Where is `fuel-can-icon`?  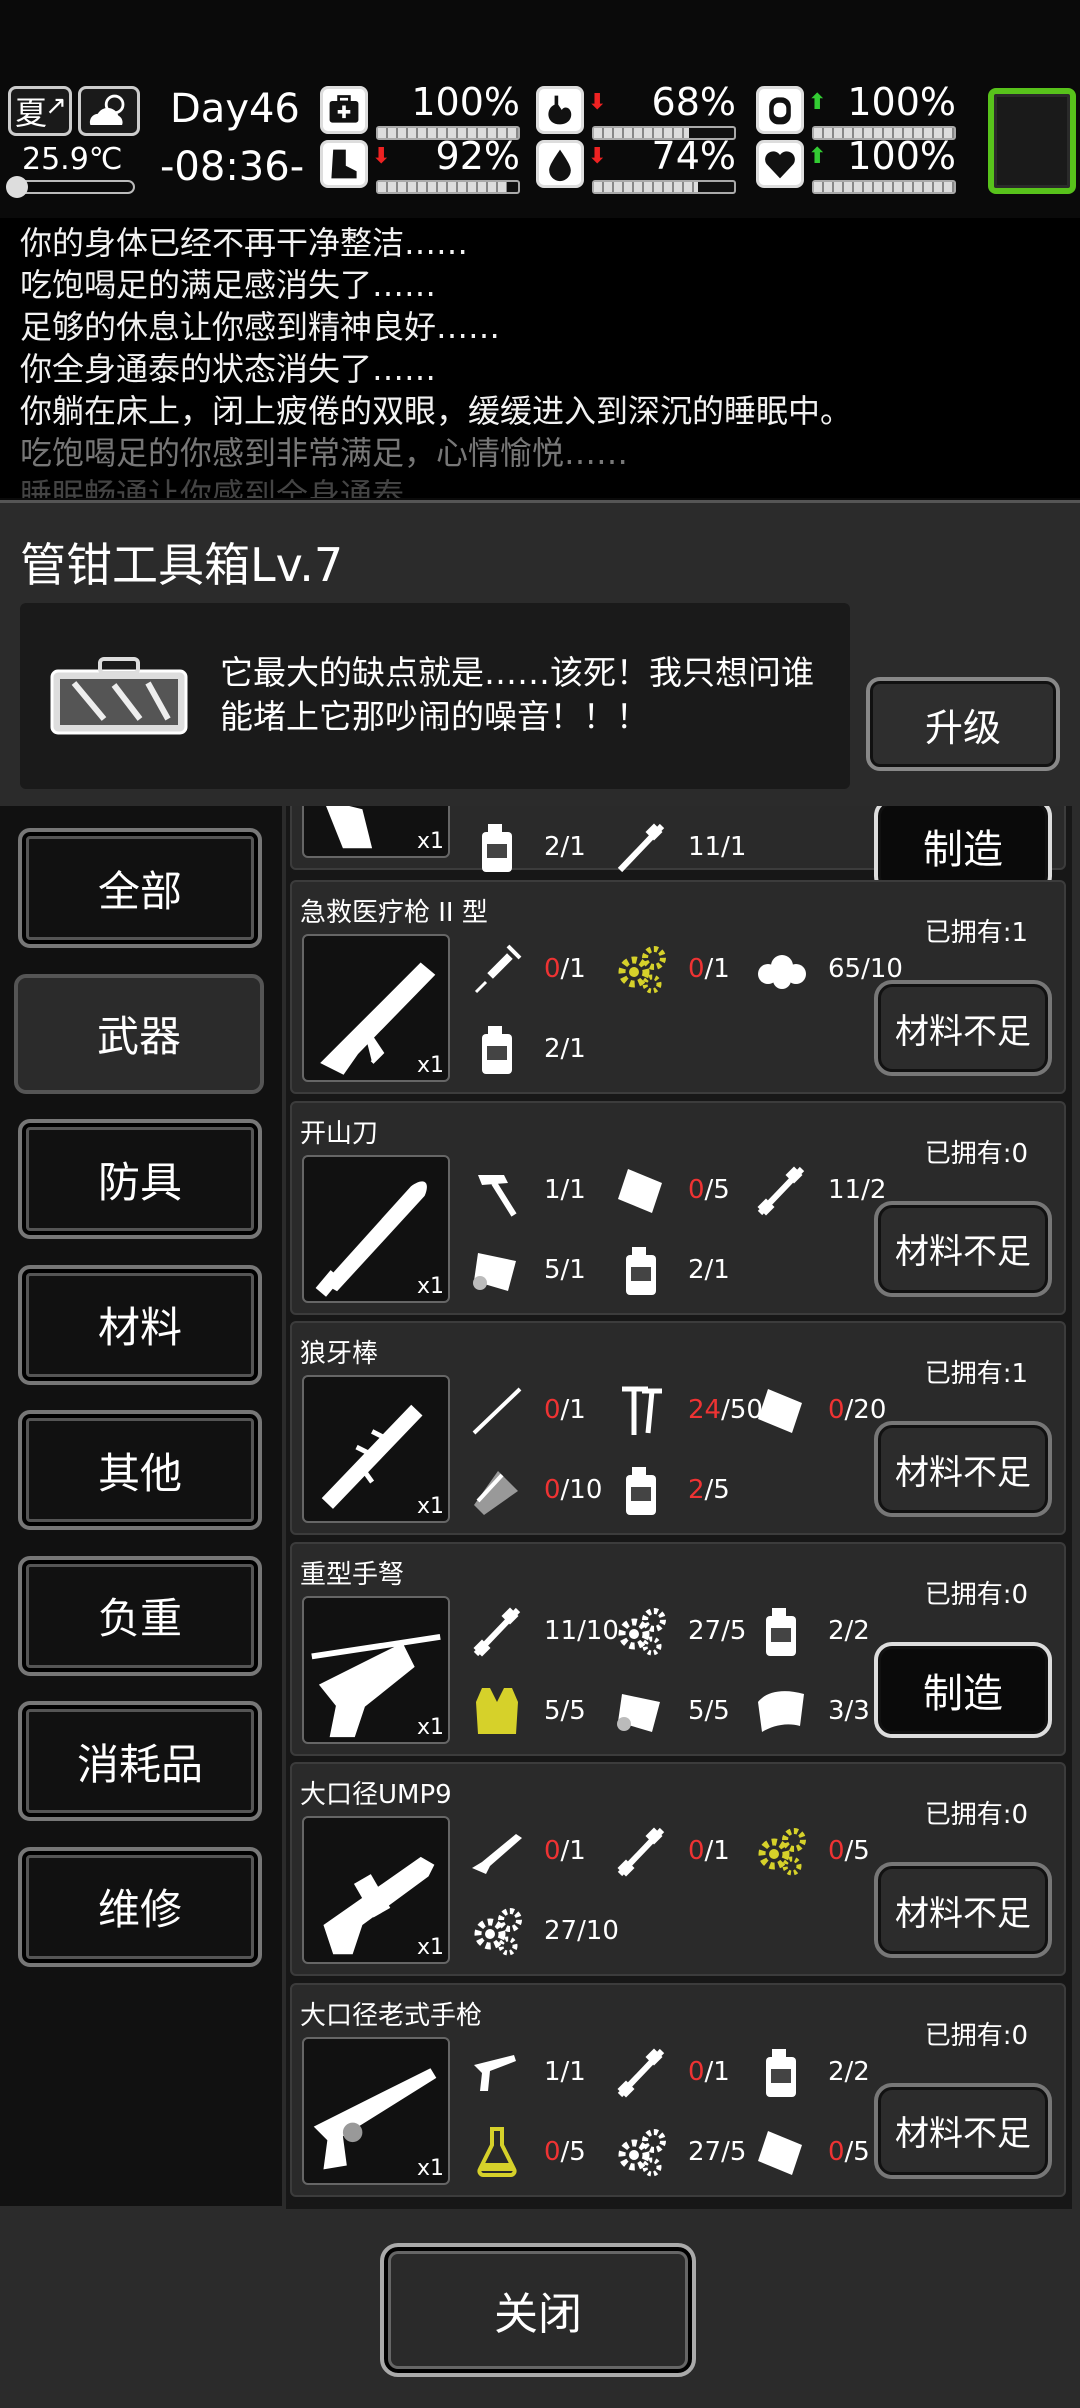 fuel-can-icon is located at coordinates (497, 848).